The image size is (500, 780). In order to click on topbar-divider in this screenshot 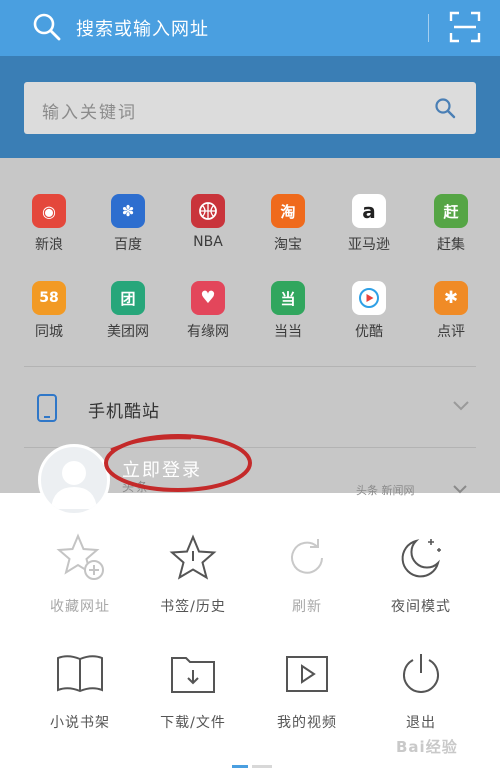, I will do `click(428, 28)`.